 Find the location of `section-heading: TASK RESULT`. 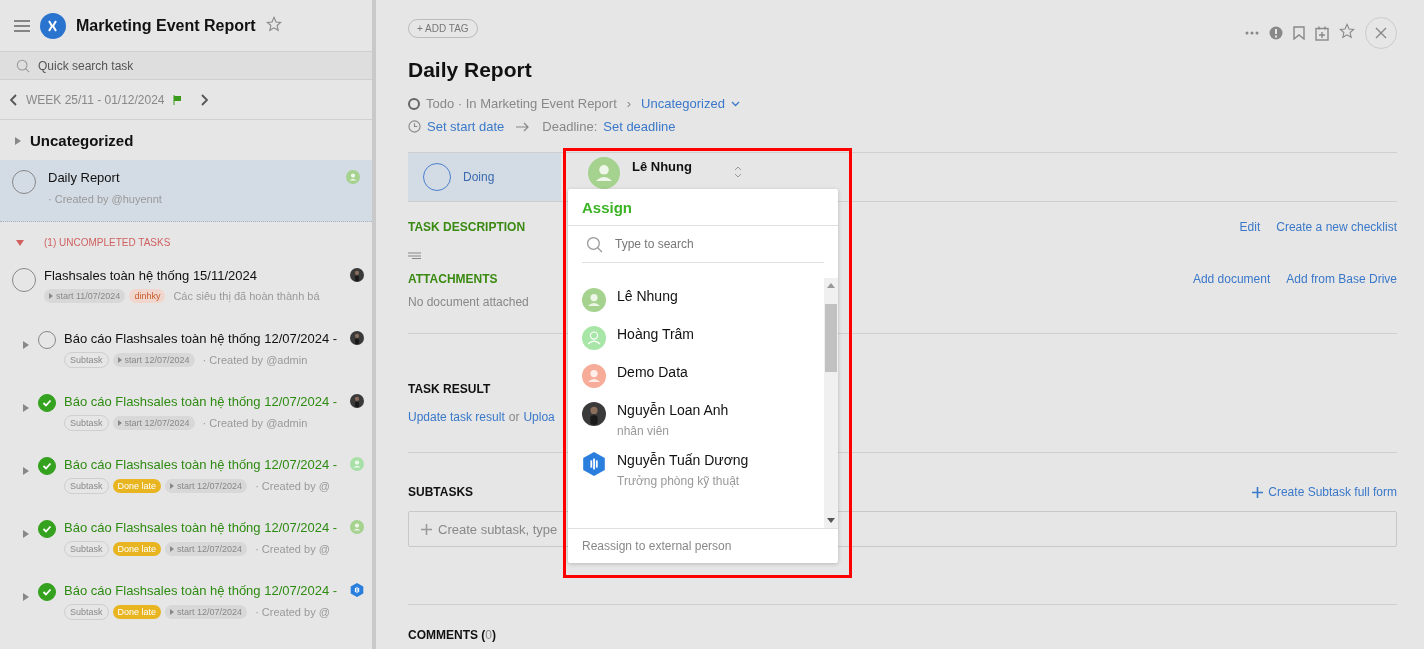

section-heading: TASK RESULT is located at coordinates (449, 389).